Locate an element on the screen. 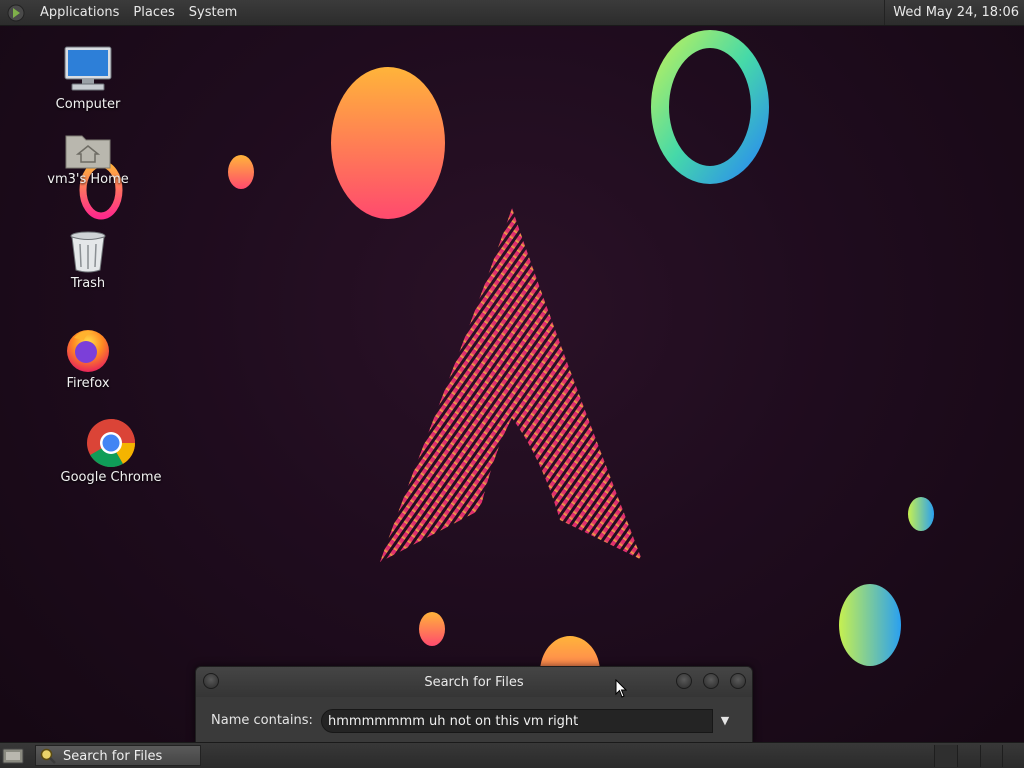  history-dropdown-button: ▼ is located at coordinates (725, 721).